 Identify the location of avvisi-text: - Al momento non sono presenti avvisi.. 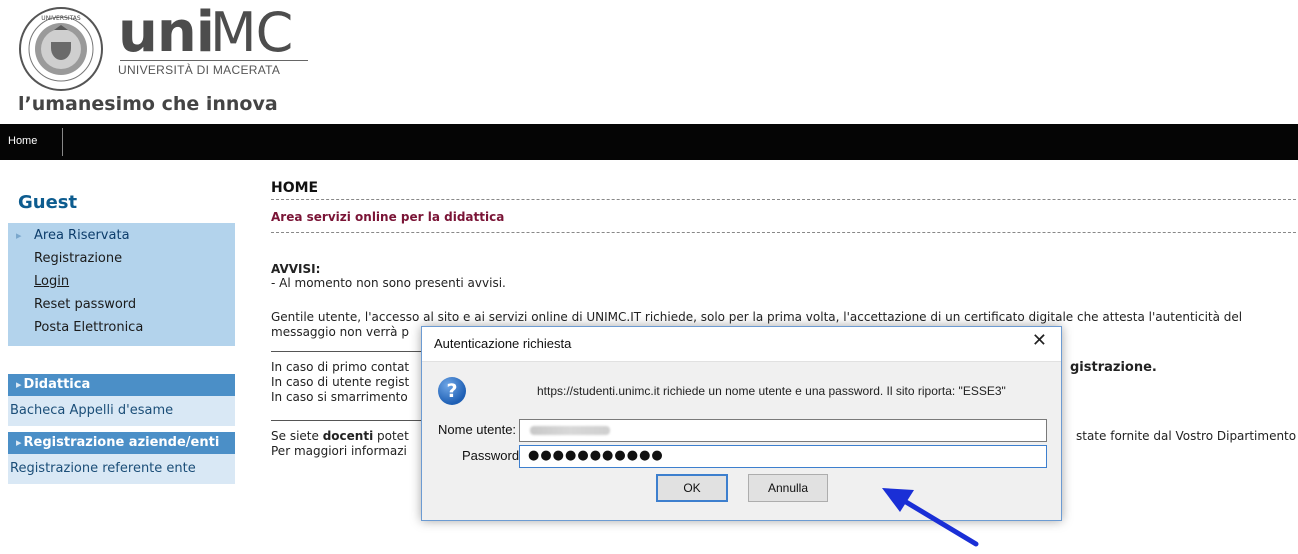
(388, 283).